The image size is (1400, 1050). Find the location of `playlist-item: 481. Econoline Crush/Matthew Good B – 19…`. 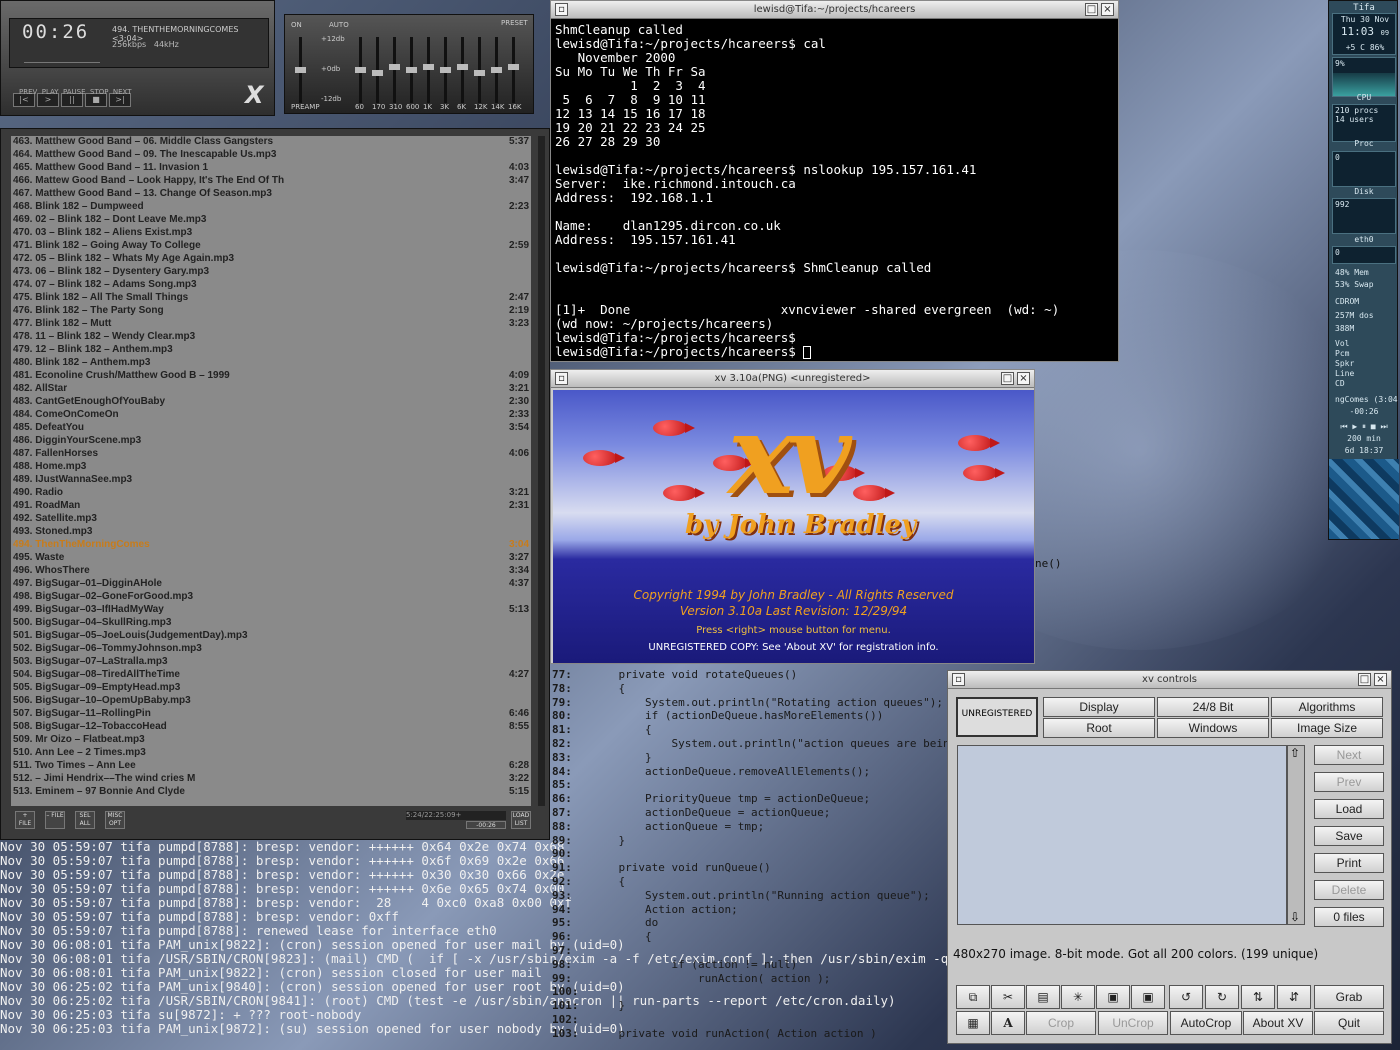

playlist-item: 481. Econoline Crush/Matthew Good B – 19… is located at coordinates (271, 376).